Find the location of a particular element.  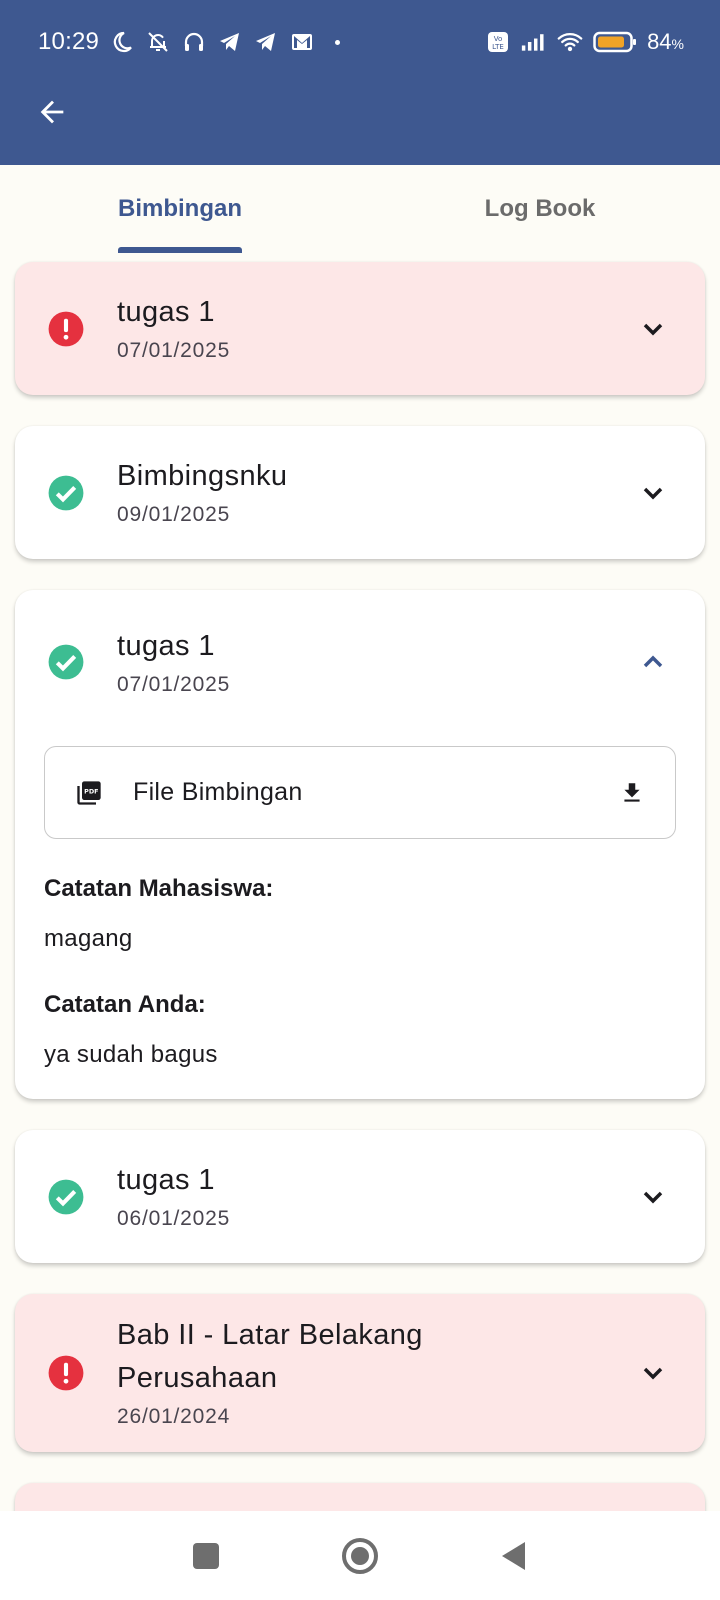

headset-icon is located at coordinates (194, 42).